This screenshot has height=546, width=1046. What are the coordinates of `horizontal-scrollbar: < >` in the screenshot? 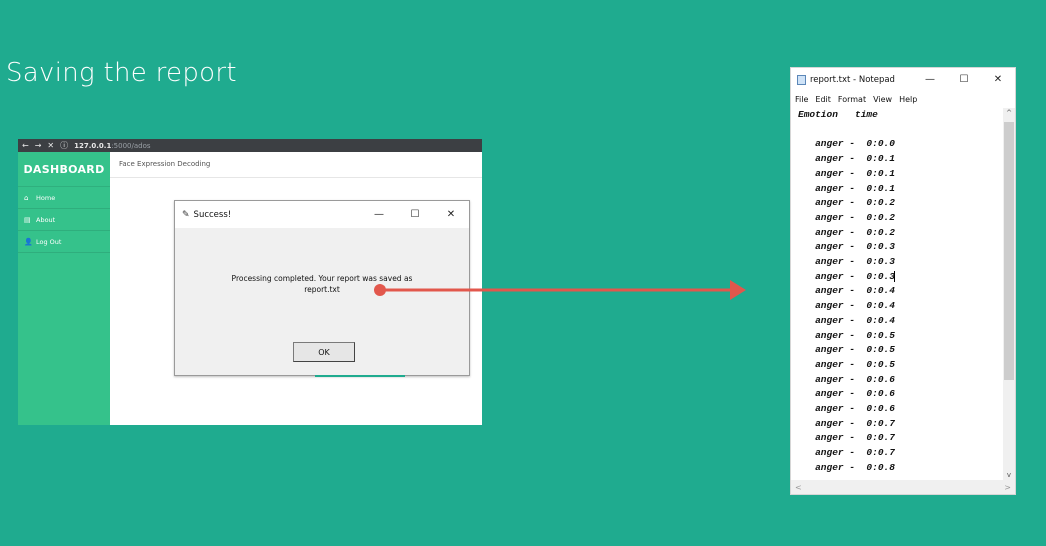 It's located at (903, 487).